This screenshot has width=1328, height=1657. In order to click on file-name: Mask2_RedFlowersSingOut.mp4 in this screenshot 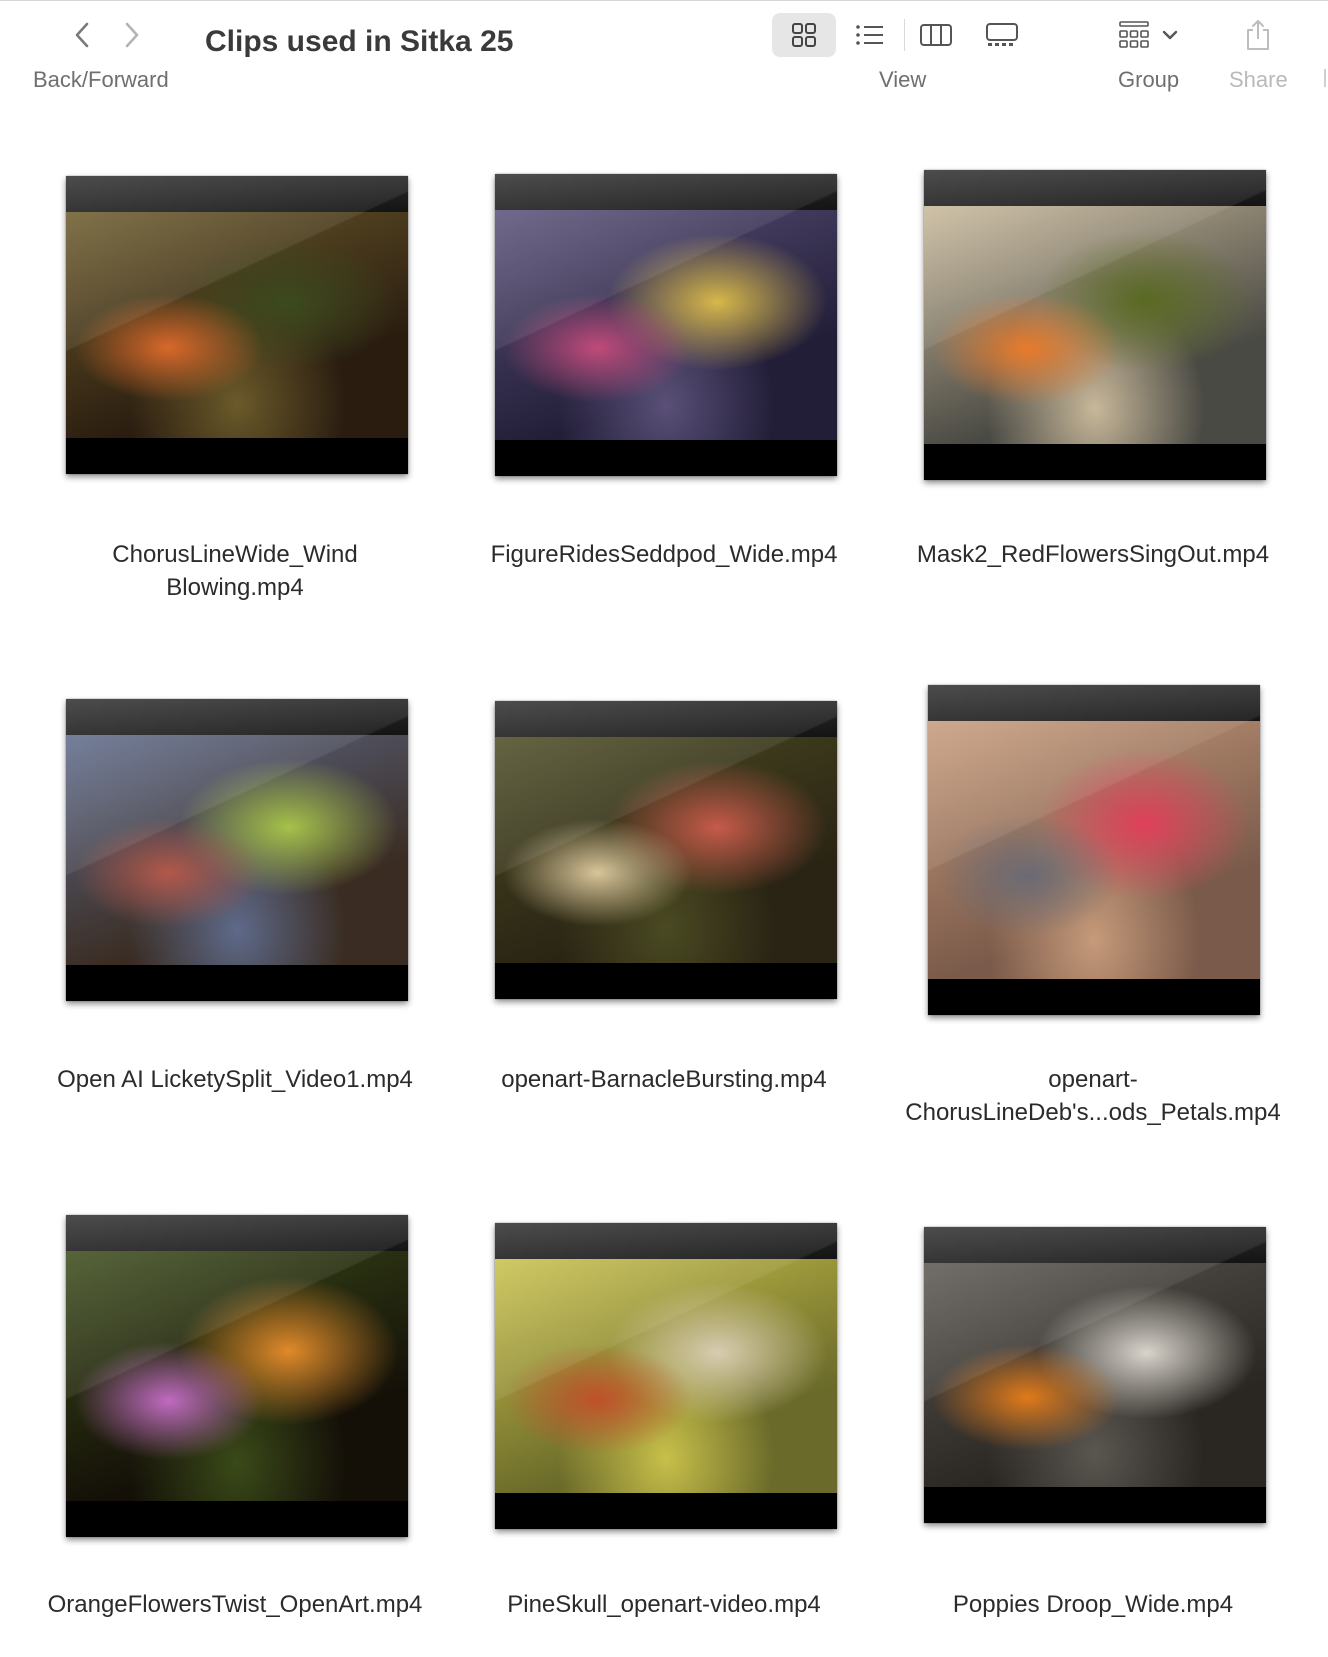, I will do `click(1093, 554)`.